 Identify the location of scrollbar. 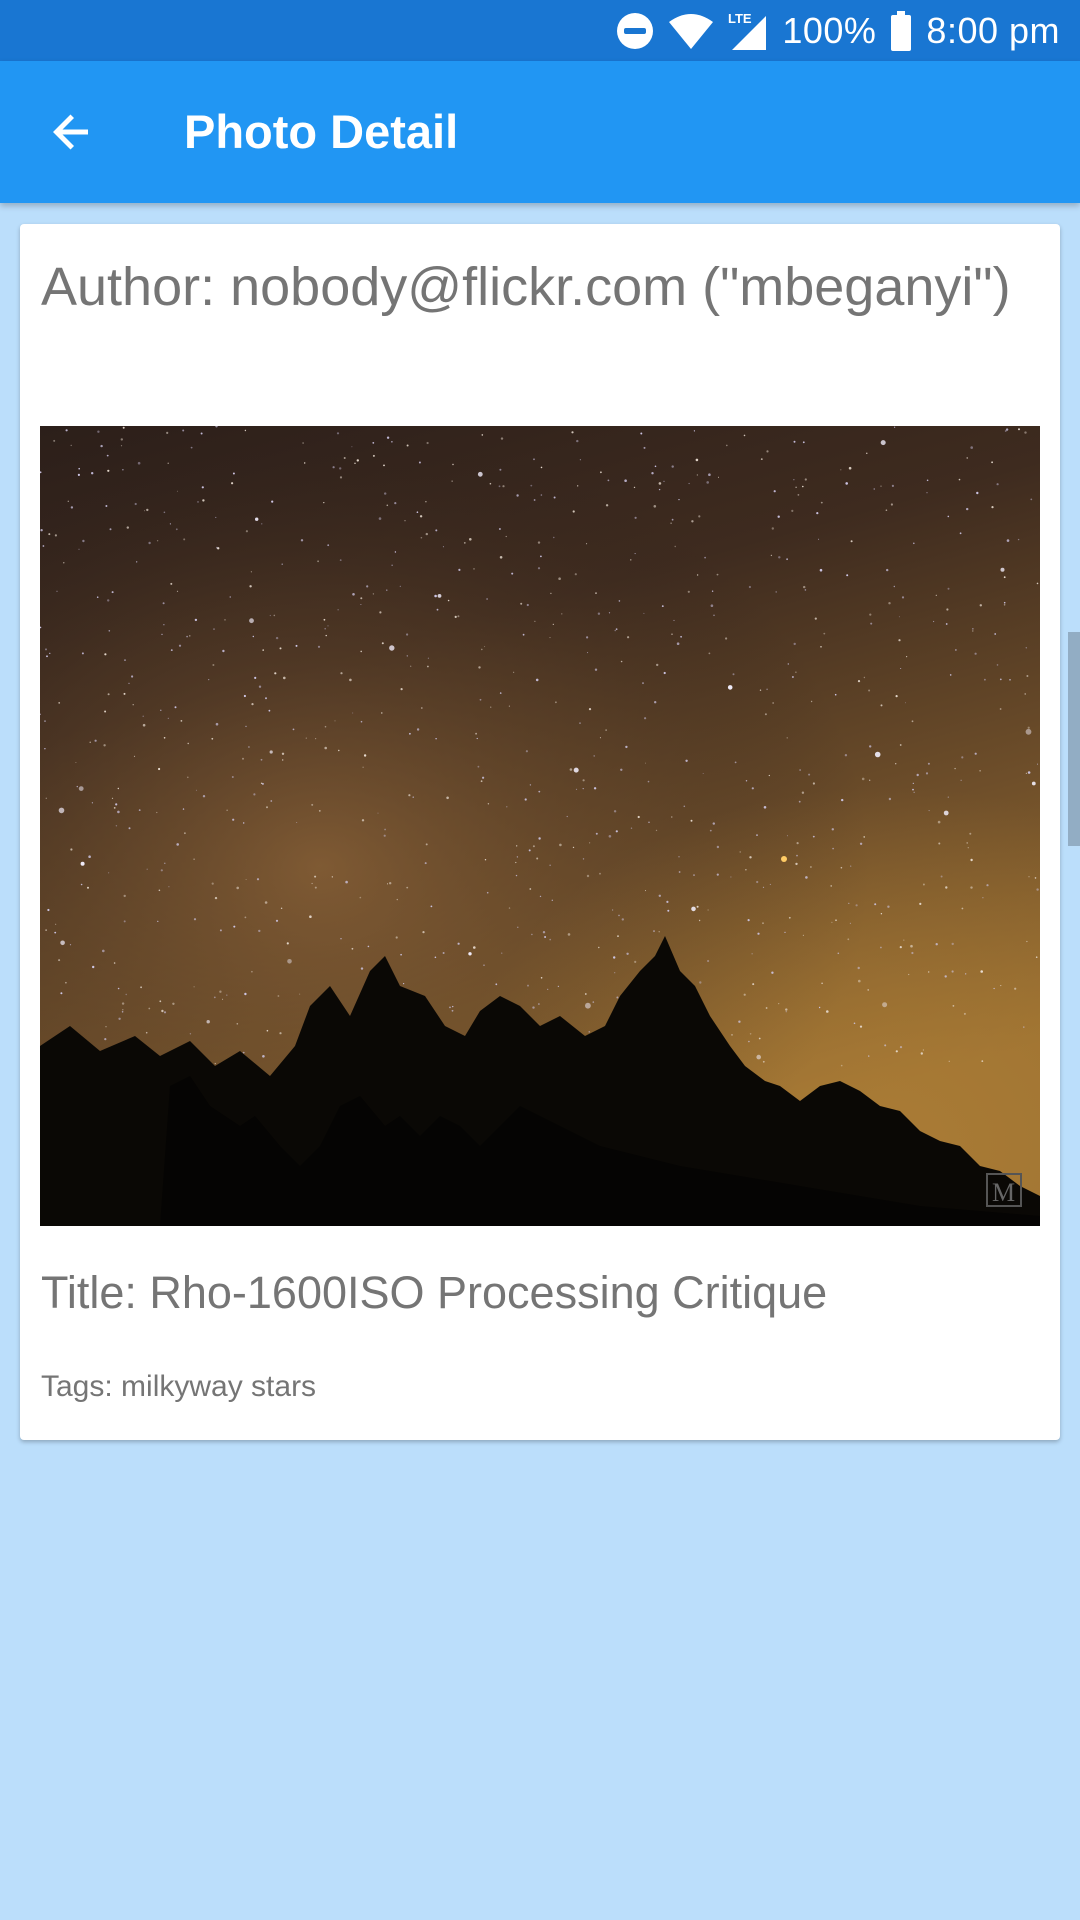
(1074, 739).